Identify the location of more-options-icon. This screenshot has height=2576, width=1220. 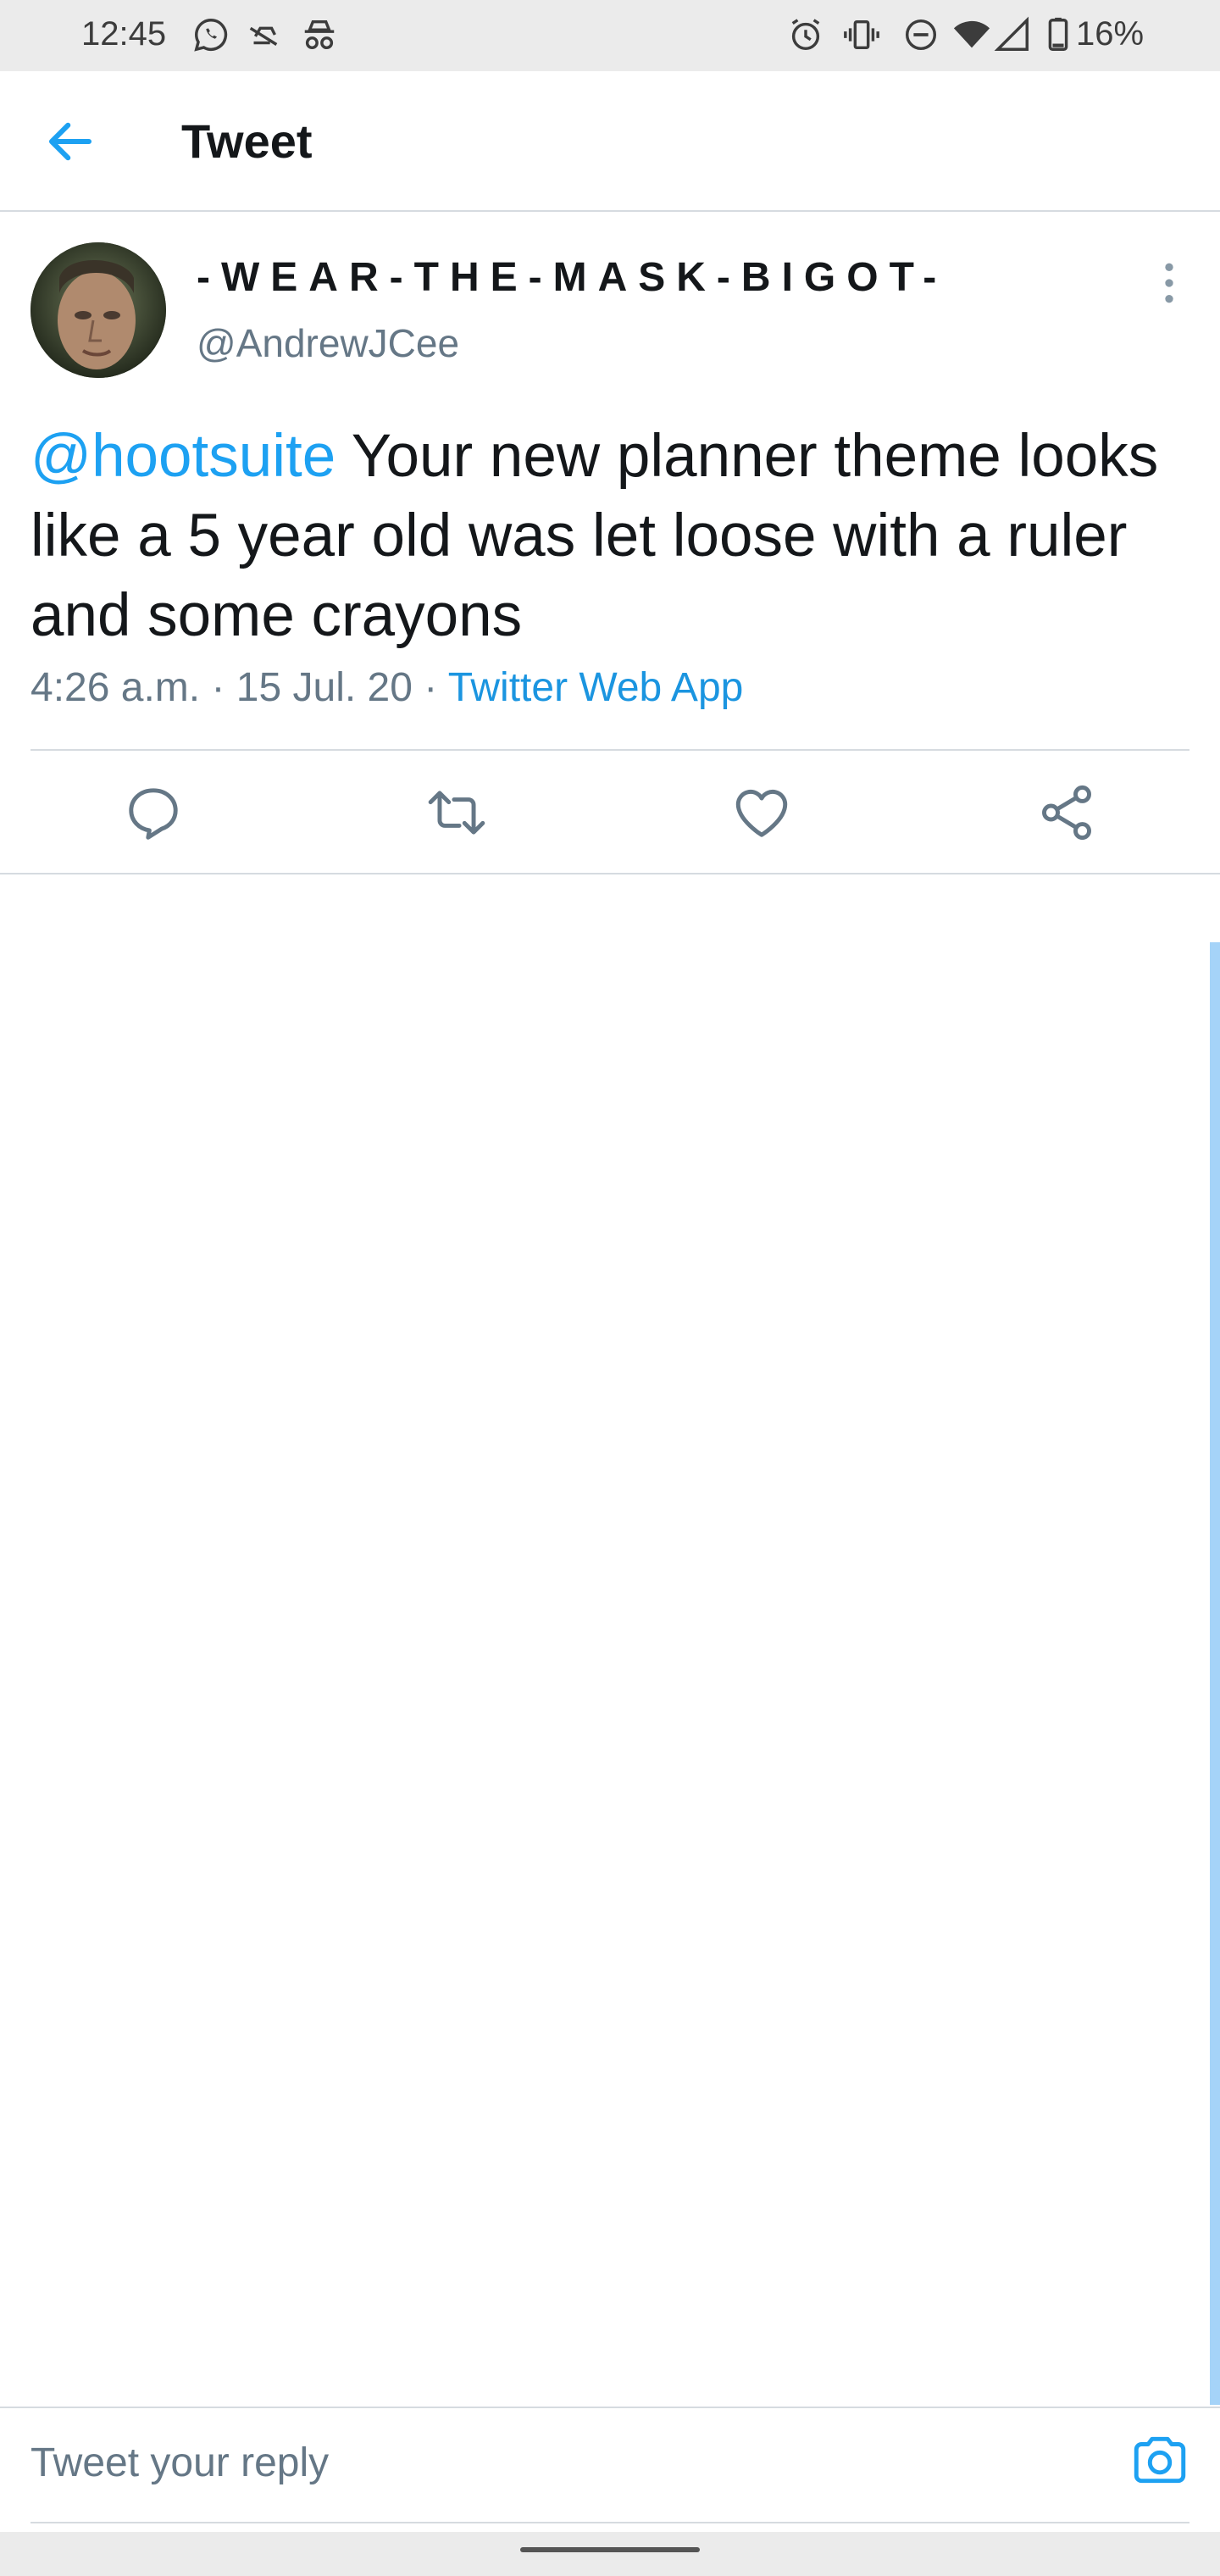
(1169, 283).